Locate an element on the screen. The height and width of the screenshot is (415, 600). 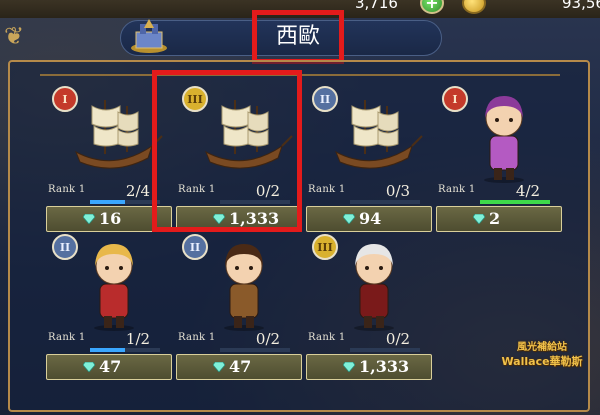
cost-value: 94 is located at coordinates (370, 218).